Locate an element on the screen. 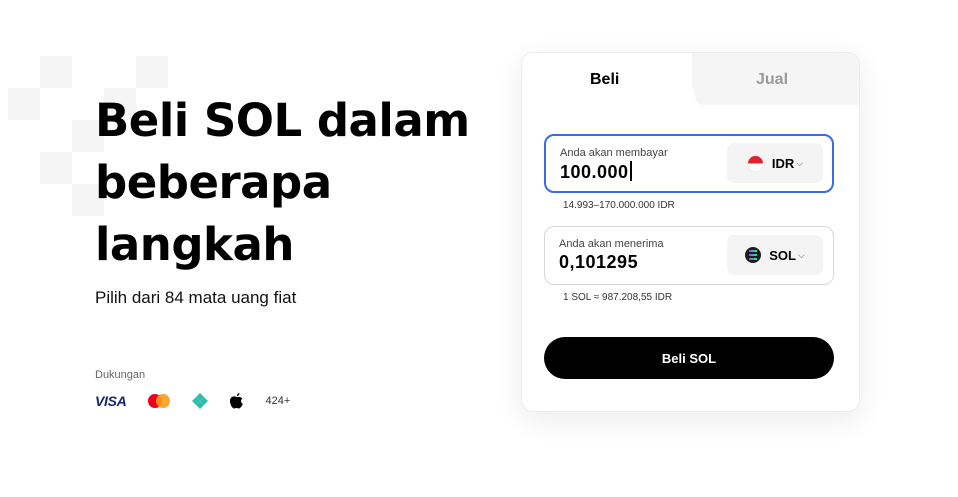  tab-buy: Beli is located at coordinates (604, 80).